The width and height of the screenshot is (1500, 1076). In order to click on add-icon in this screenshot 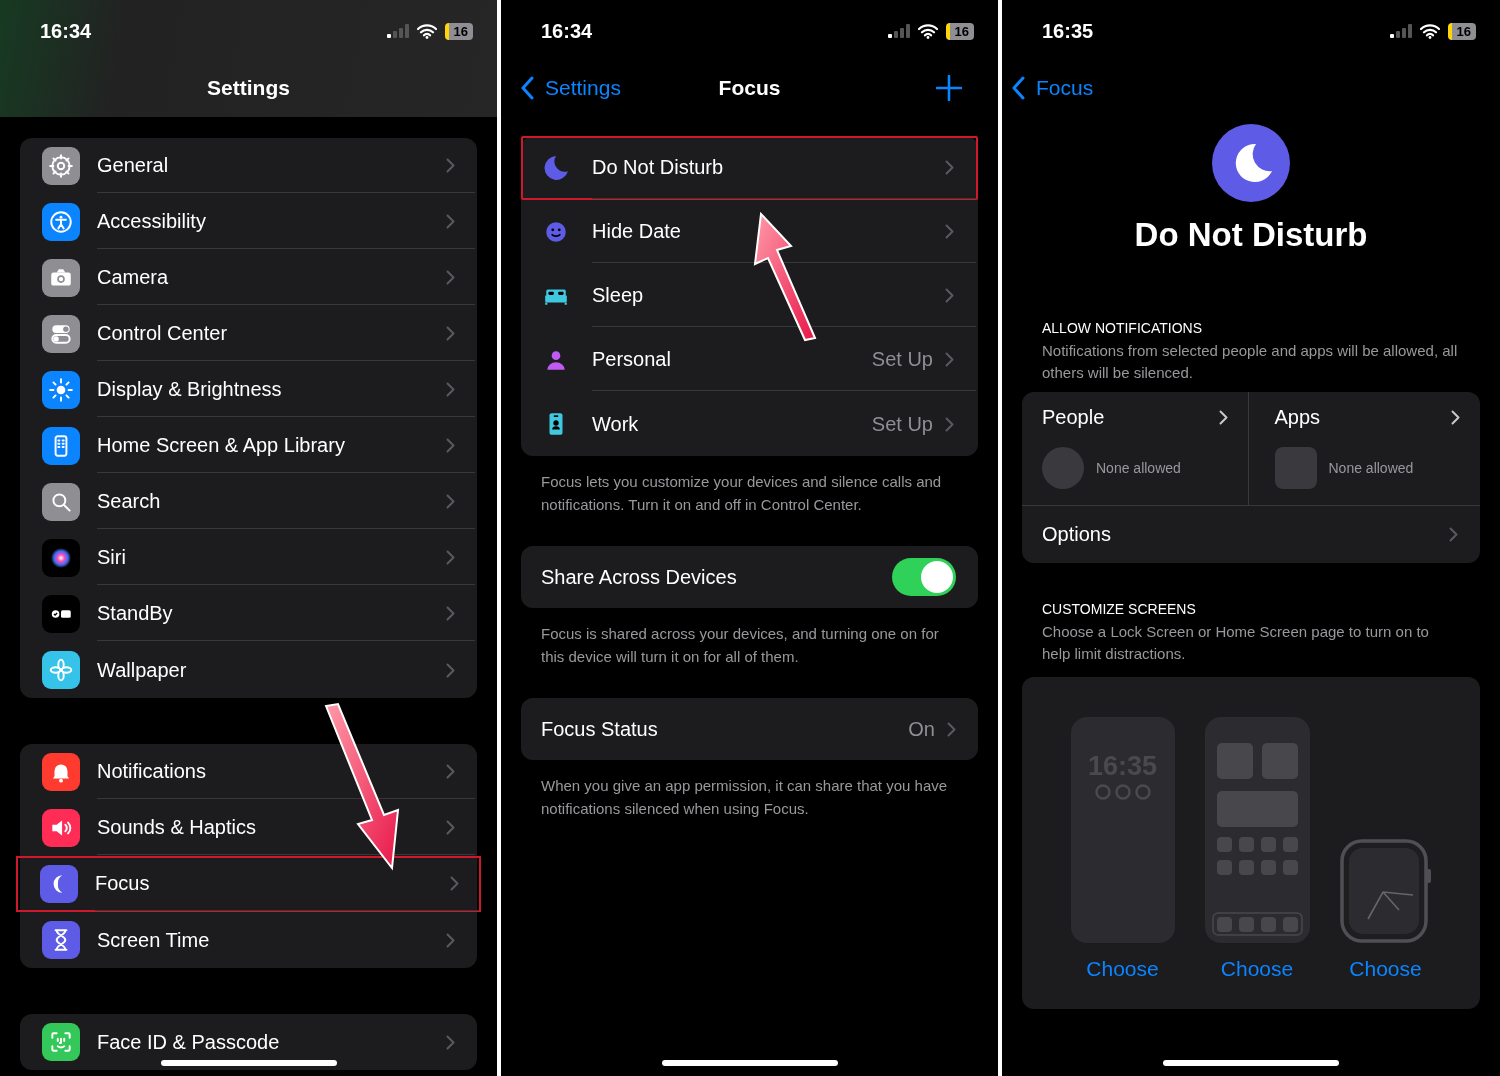, I will do `click(949, 88)`.